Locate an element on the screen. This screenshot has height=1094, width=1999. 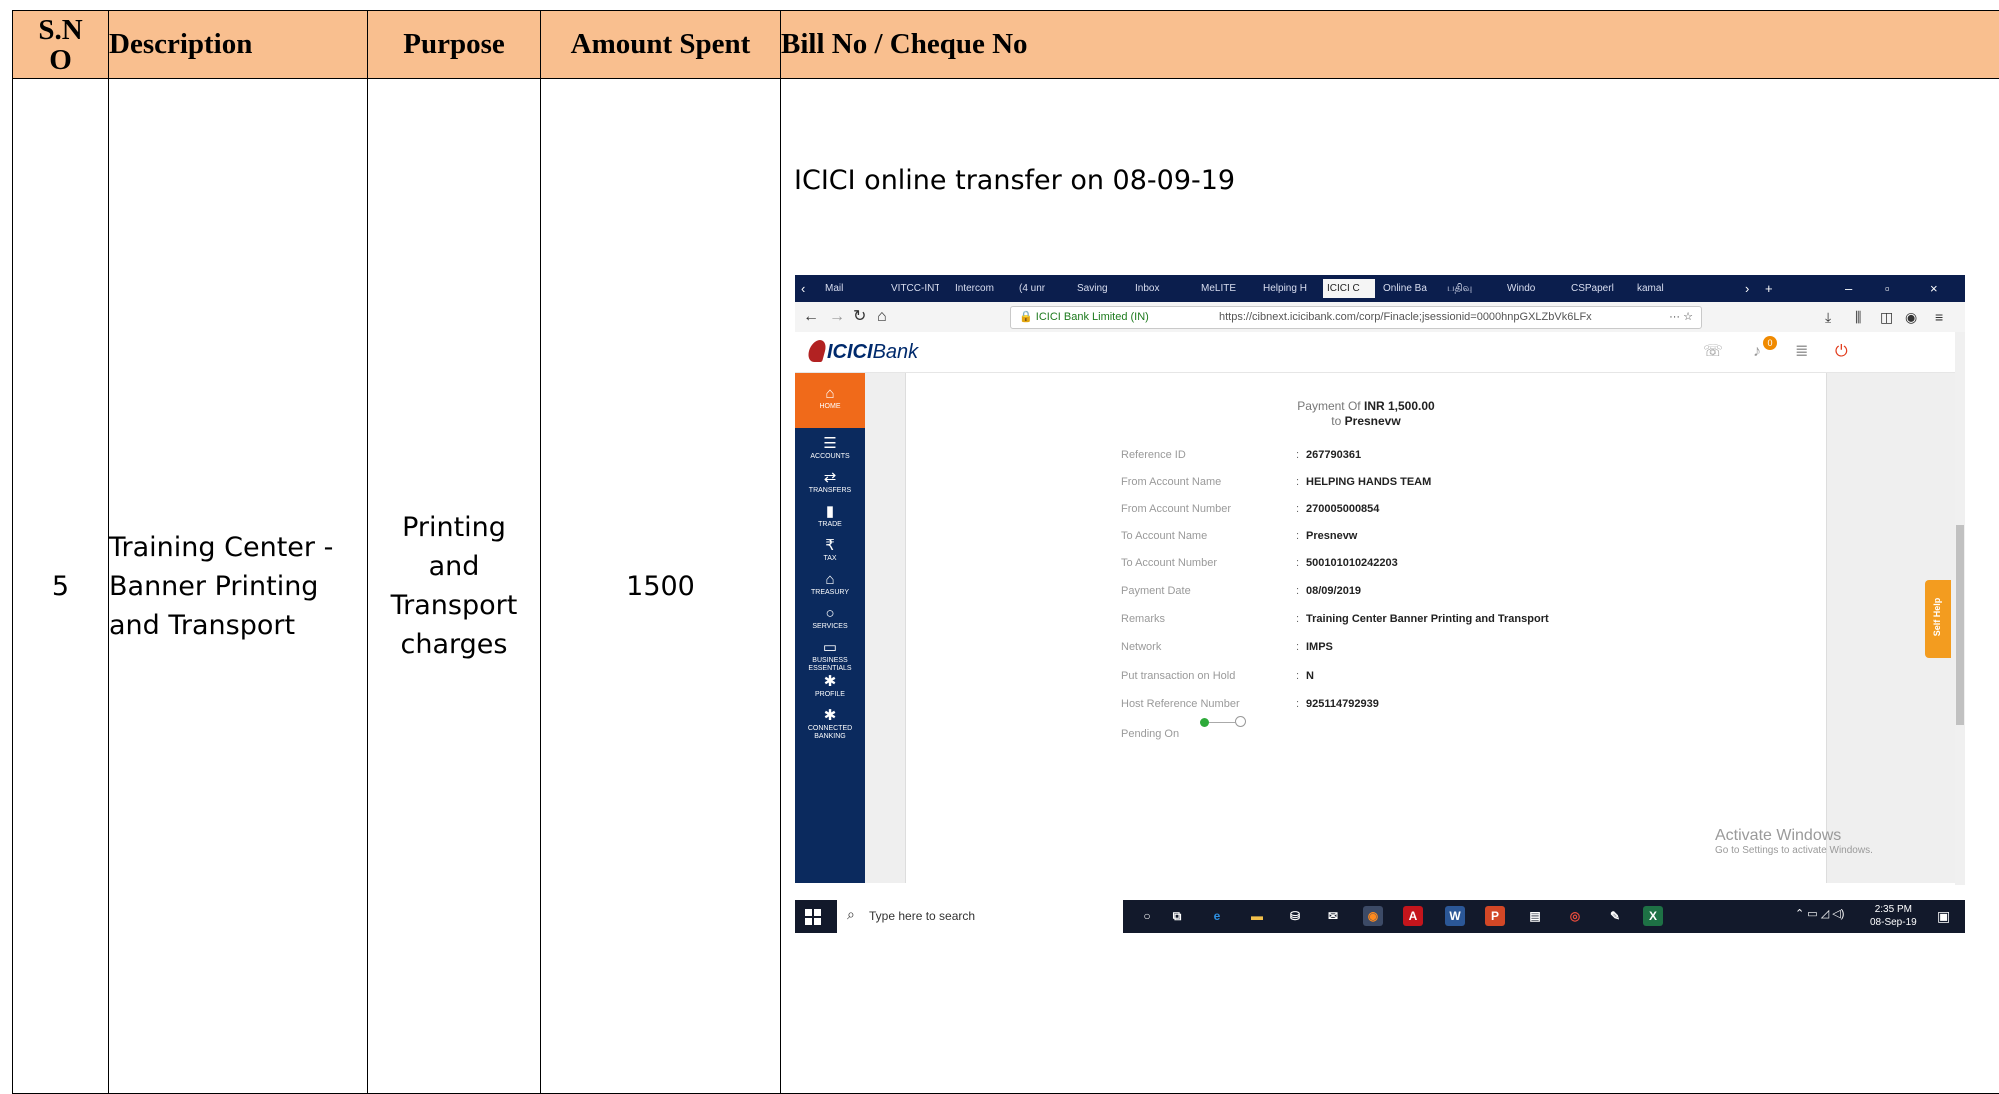
search-icon: ⌕ is located at coordinates (851, 914).